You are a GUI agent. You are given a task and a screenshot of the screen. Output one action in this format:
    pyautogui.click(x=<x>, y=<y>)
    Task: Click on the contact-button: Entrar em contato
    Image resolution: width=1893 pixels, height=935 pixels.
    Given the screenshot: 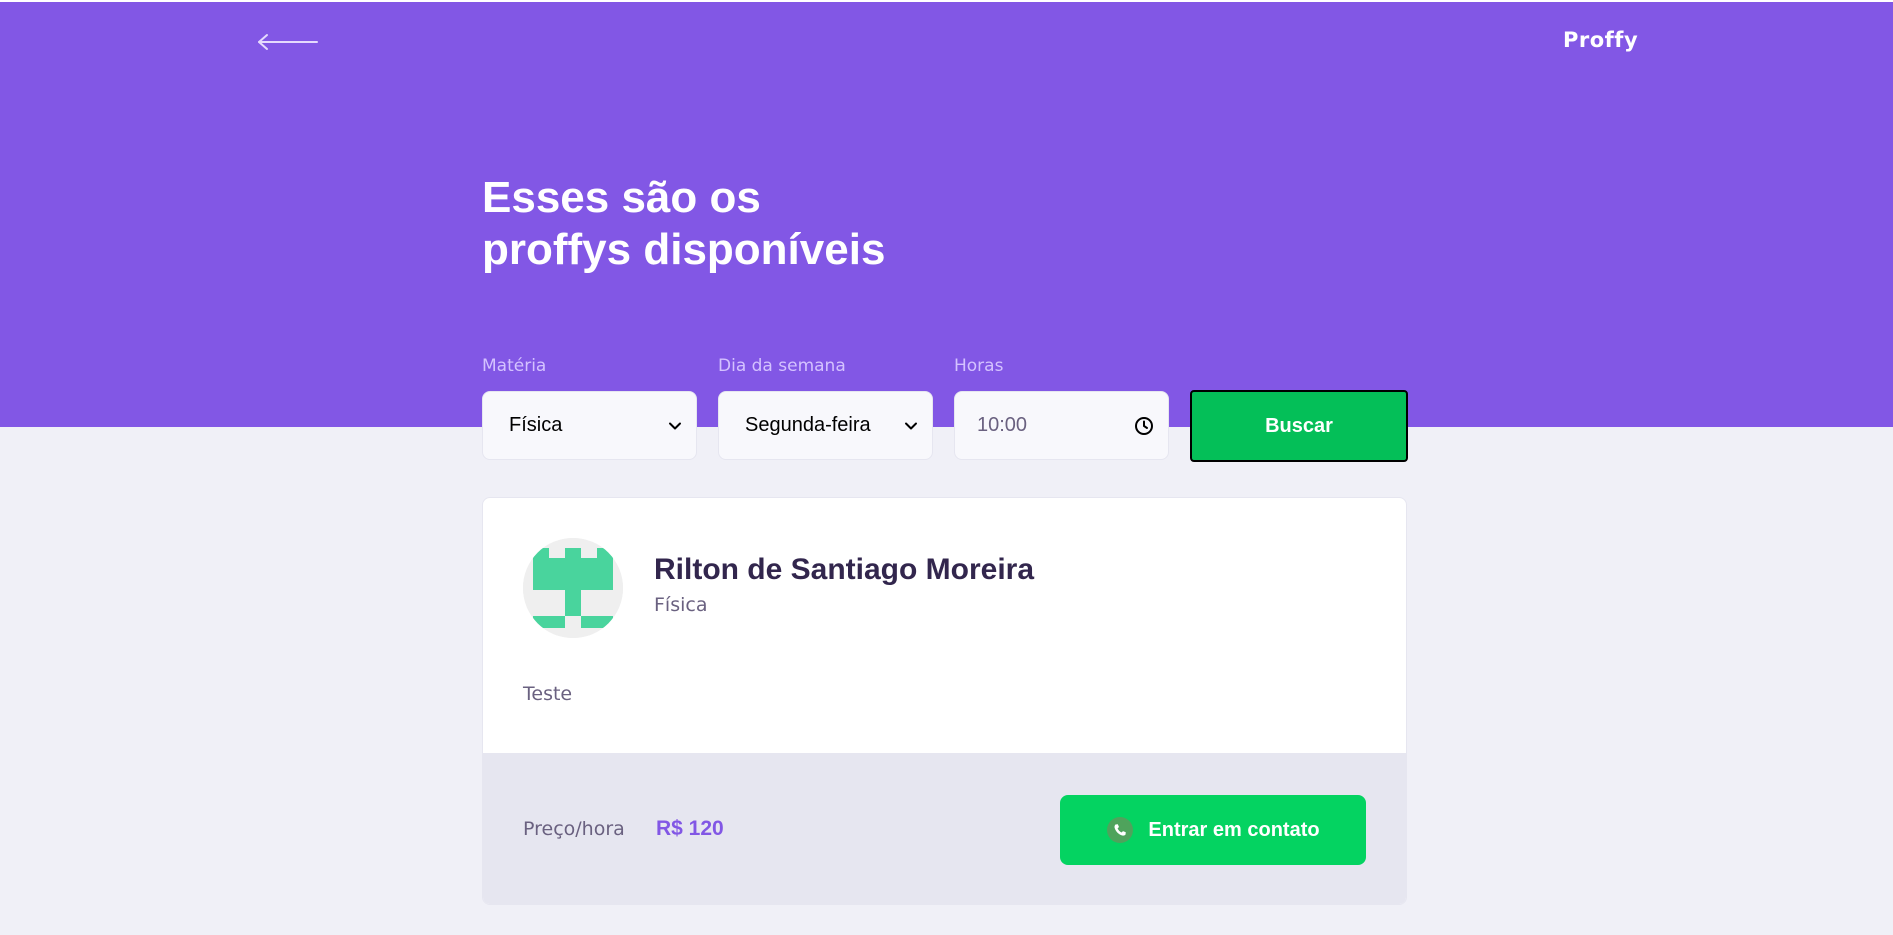 What is the action you would take?
    pyautogui.click(x=1213, y=830)
    